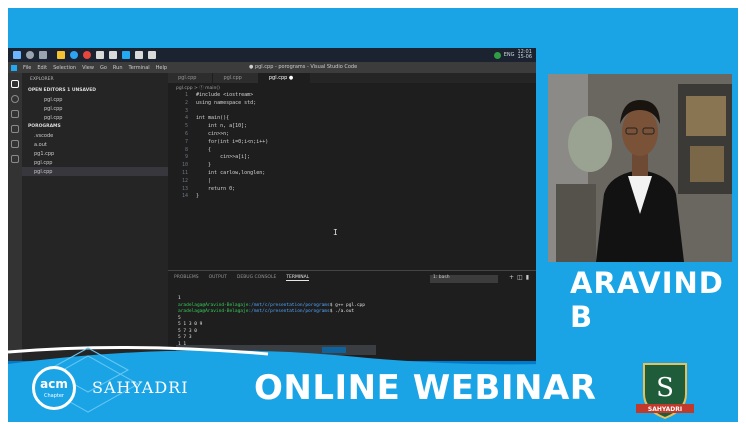  Describe the element at coordinates (204, 165) in the screenshot. I see `code-text: }` at that location.